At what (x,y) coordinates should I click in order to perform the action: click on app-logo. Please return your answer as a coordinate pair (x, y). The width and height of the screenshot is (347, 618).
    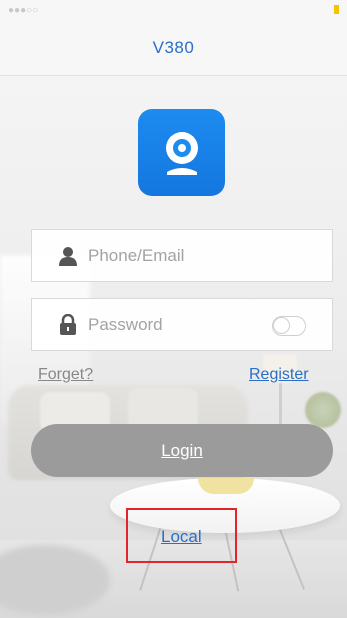
    Looking at the image, I should click on (181, 152).